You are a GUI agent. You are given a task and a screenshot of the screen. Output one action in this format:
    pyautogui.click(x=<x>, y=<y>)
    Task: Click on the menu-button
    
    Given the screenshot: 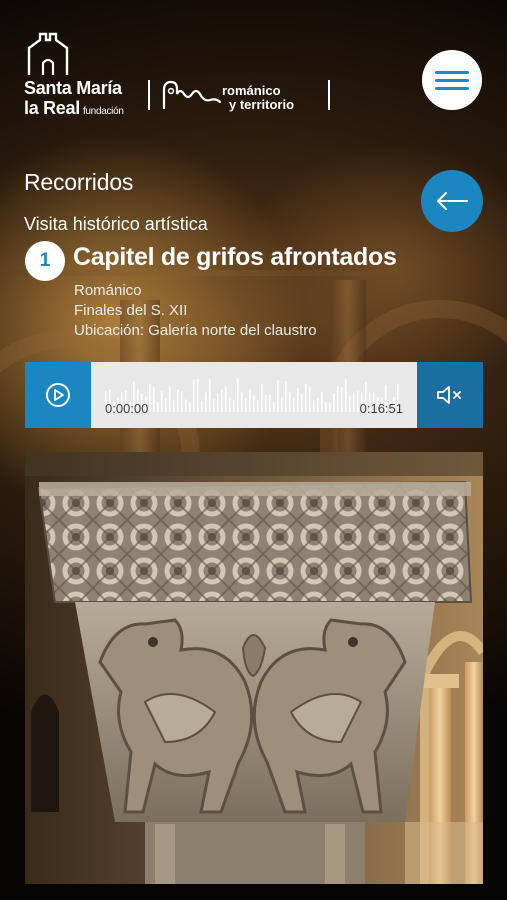 What is the action you would take?
    pyautogui.click(x=452, y=80)
    